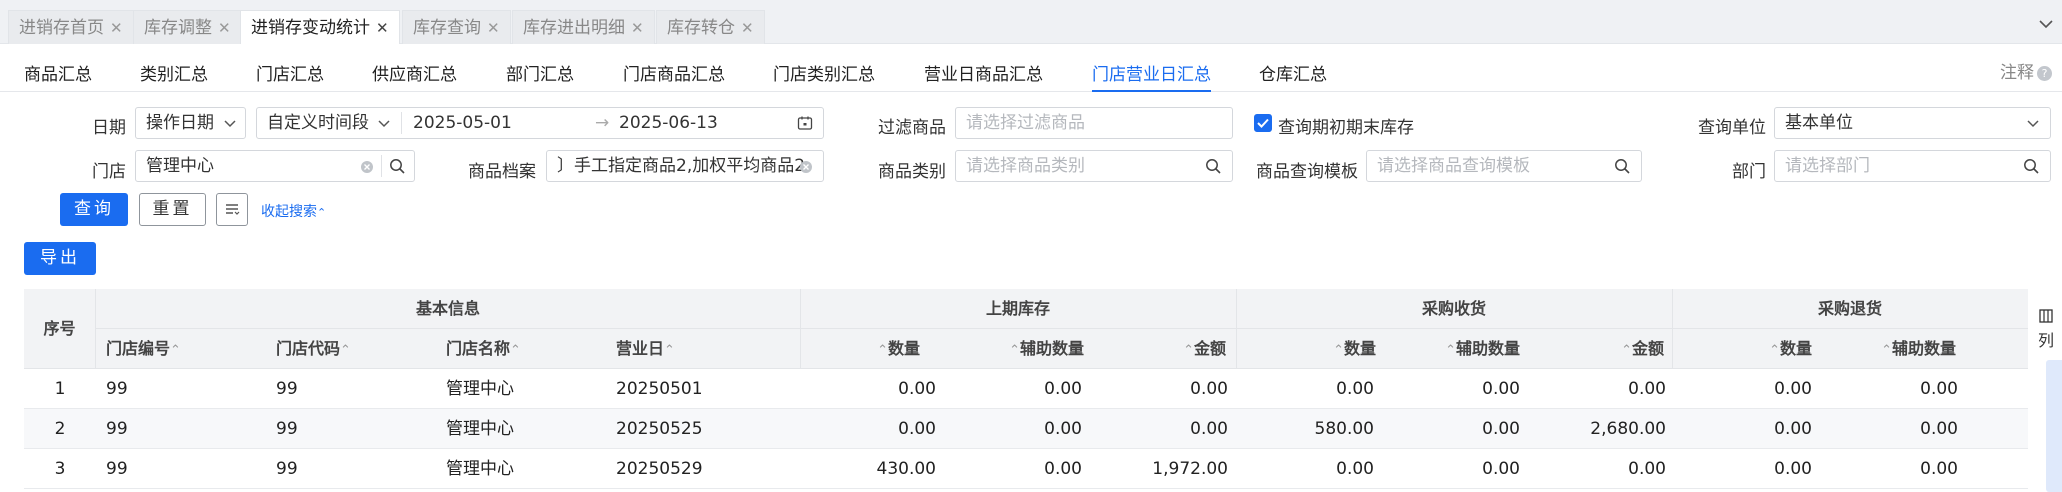 The image size is (2062, 492). Describe the element at coordinates (2054, 426) in the screenshot. I see `side-floating-panel-handle` at that location.